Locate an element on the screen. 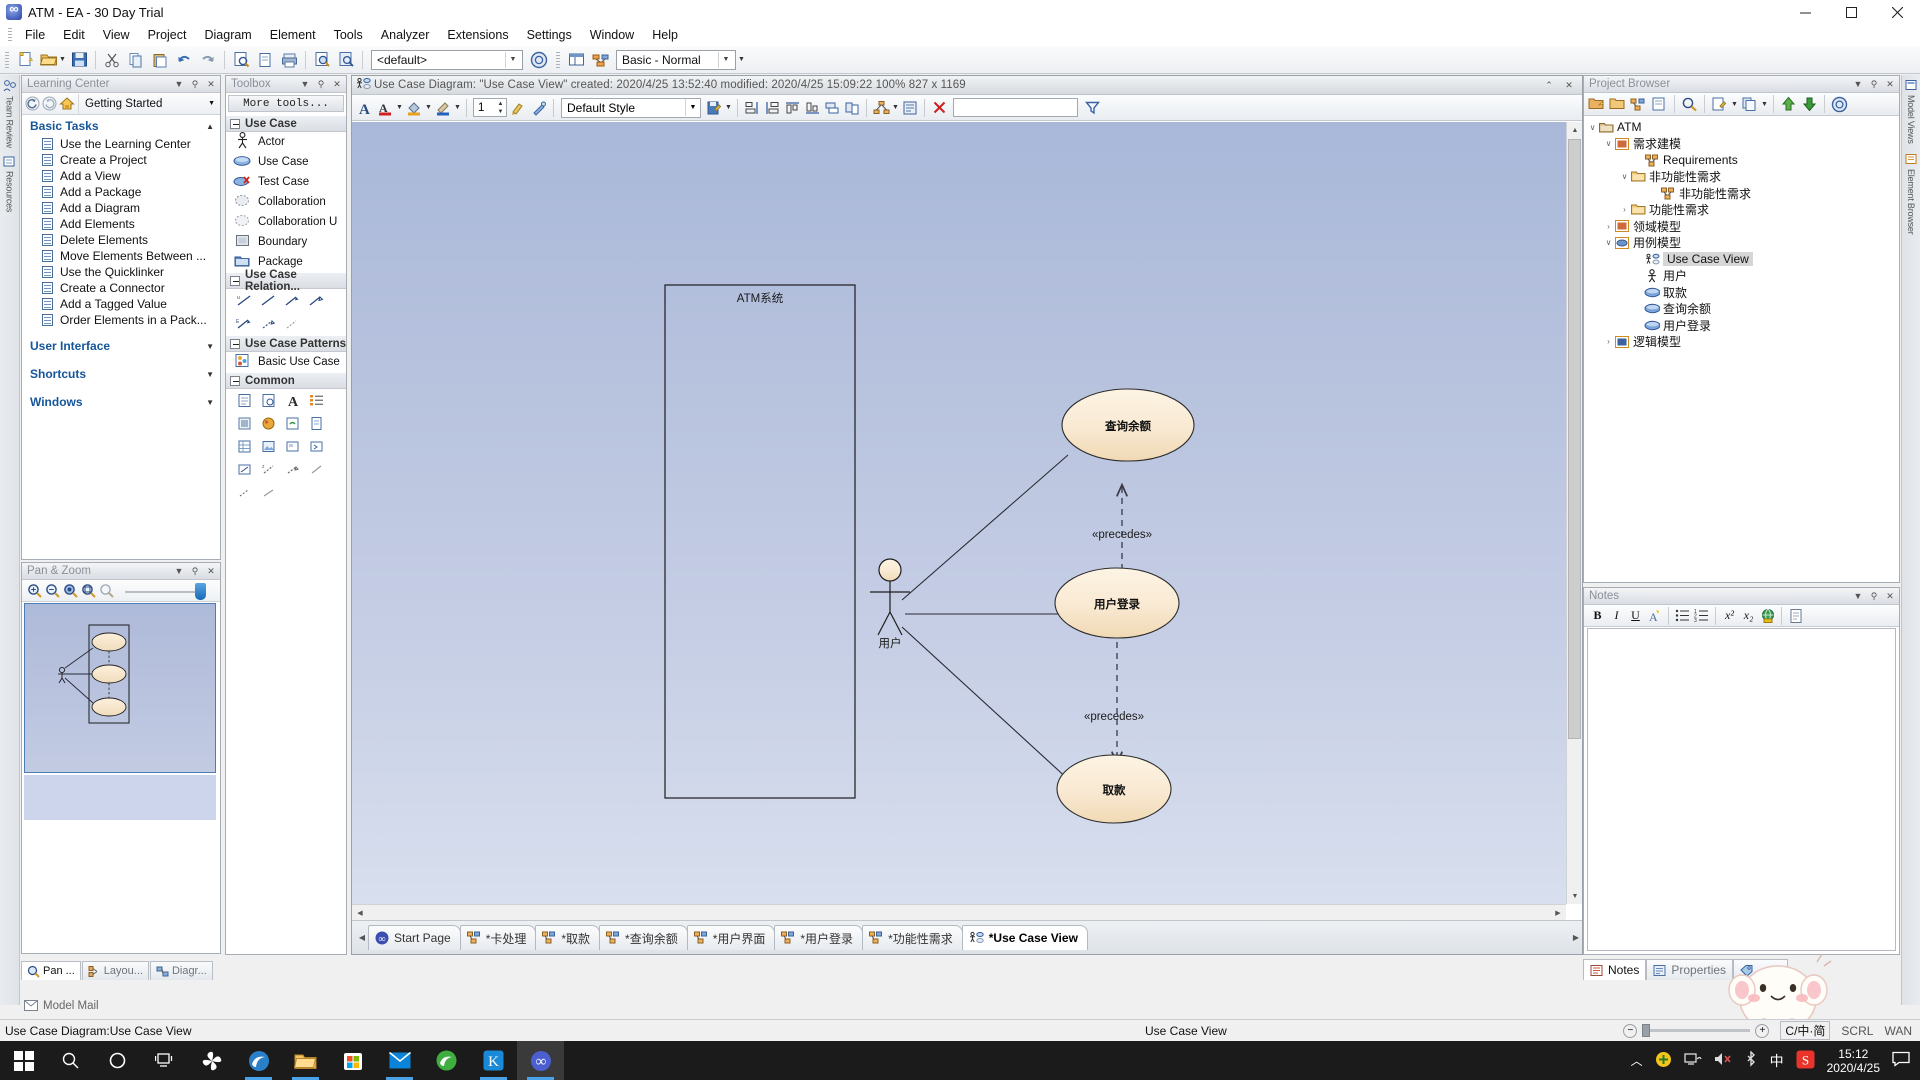  toolbox-item-collaboration: Collaboration is located at coordinates (286, 202).